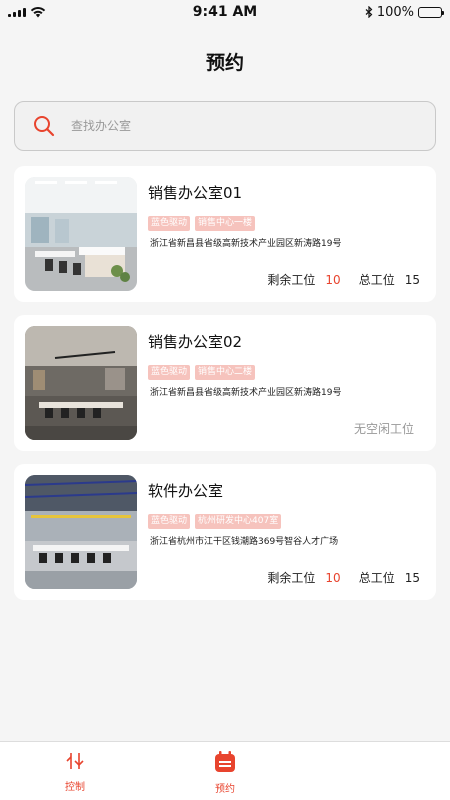 Image resolution: width=450 pixels, height=800 pixels. I want to click on bluetooth-icon, so click(369, 12).